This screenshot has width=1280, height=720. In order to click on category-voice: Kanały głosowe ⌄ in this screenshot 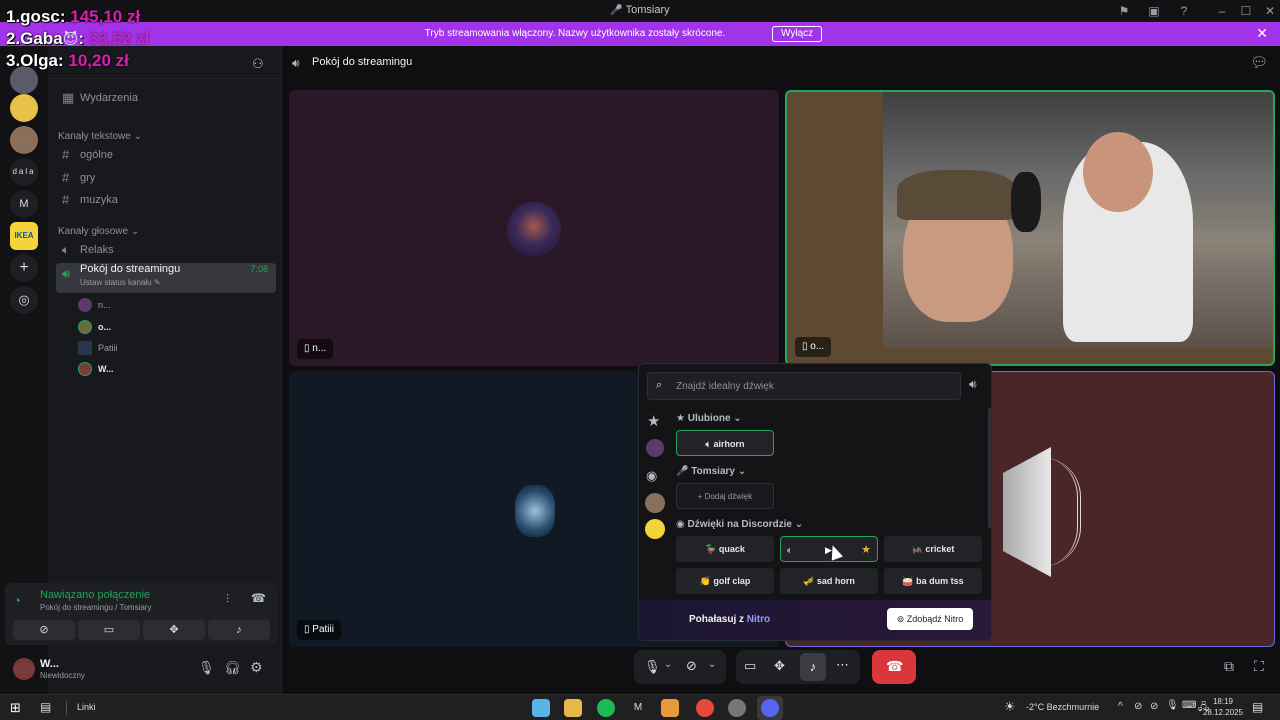, I will do `click(98, 231)`.